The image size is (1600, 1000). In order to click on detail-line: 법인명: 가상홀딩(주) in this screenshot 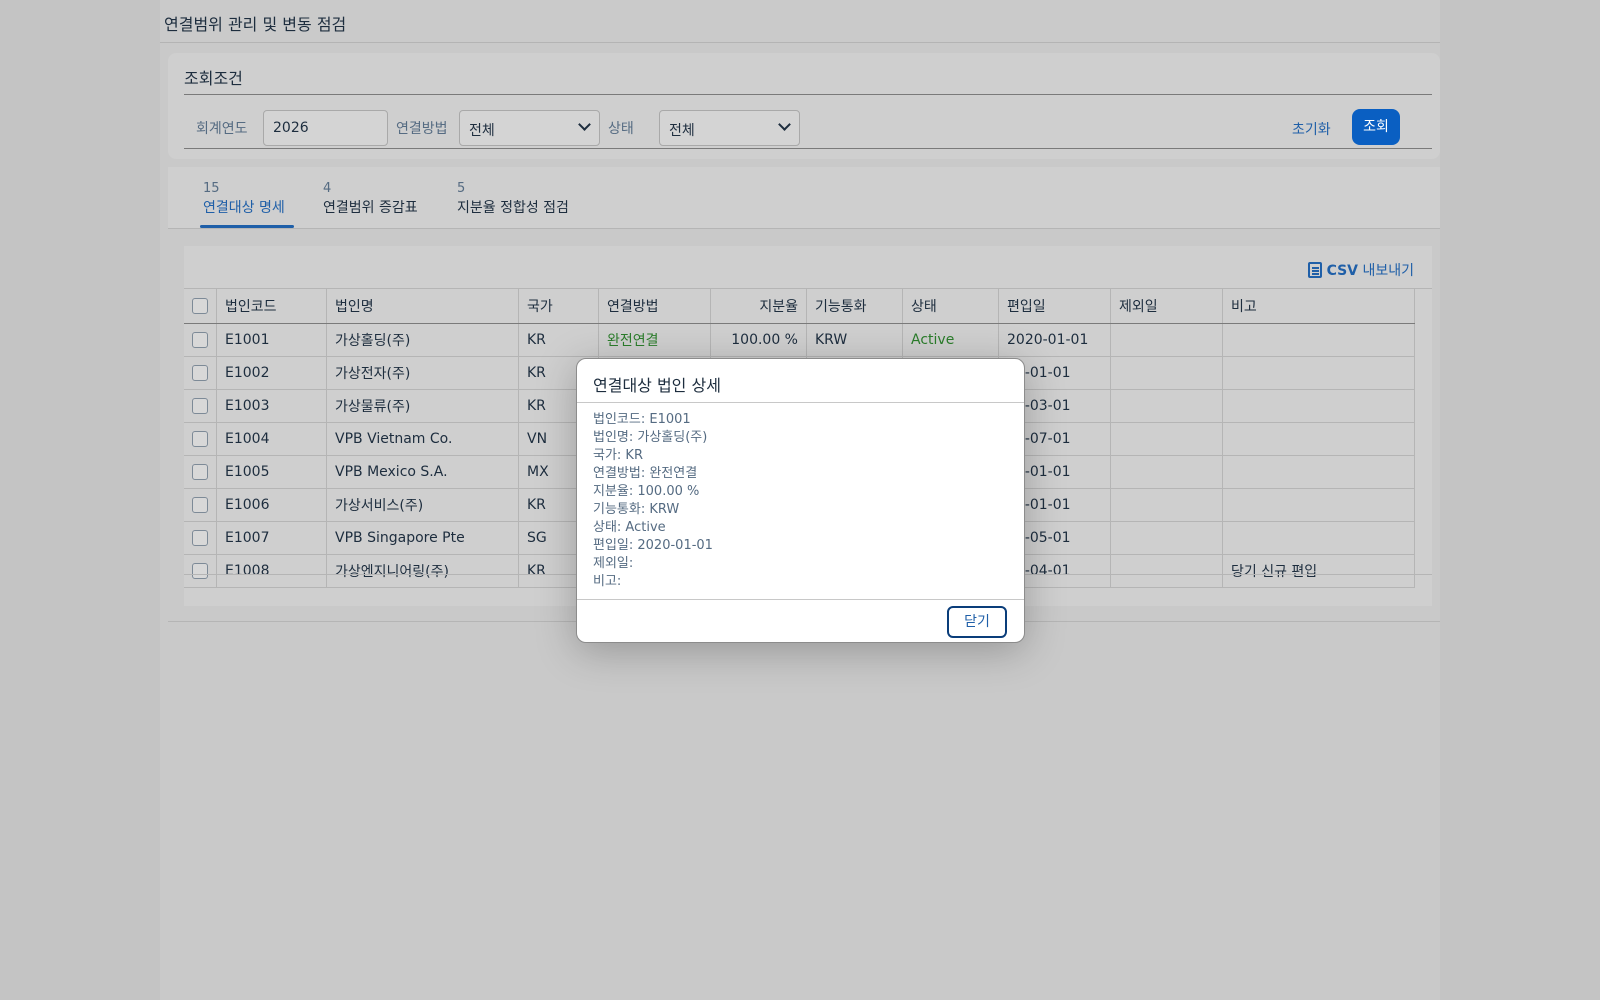, I will do `click(650, 437)`.